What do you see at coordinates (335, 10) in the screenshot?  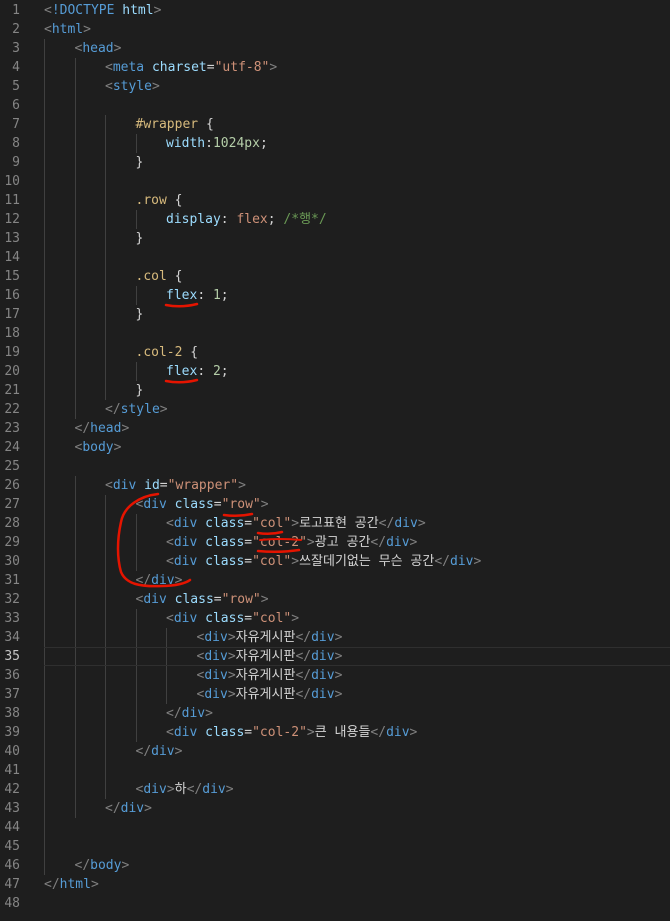 I see `code-line: 1 <!DOCTYPE html>` at bounding box center [335, 10].